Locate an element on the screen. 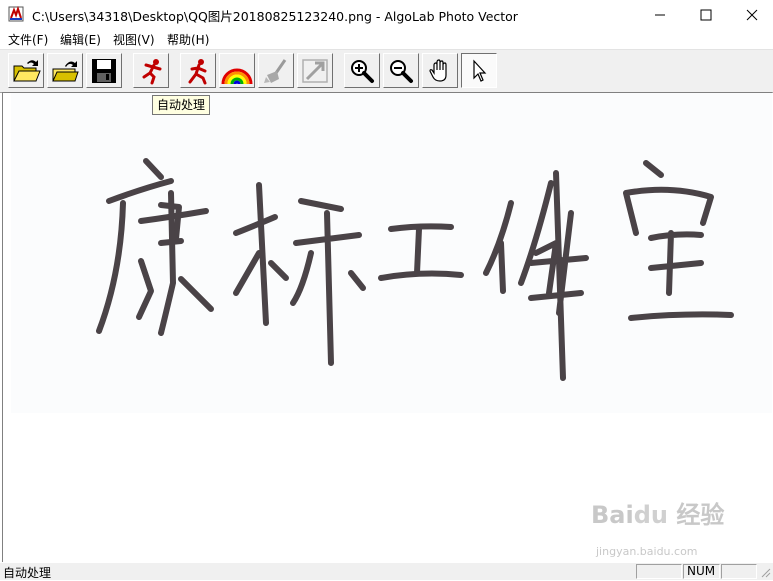  minimize-icon is located at coordinates (660, 14).